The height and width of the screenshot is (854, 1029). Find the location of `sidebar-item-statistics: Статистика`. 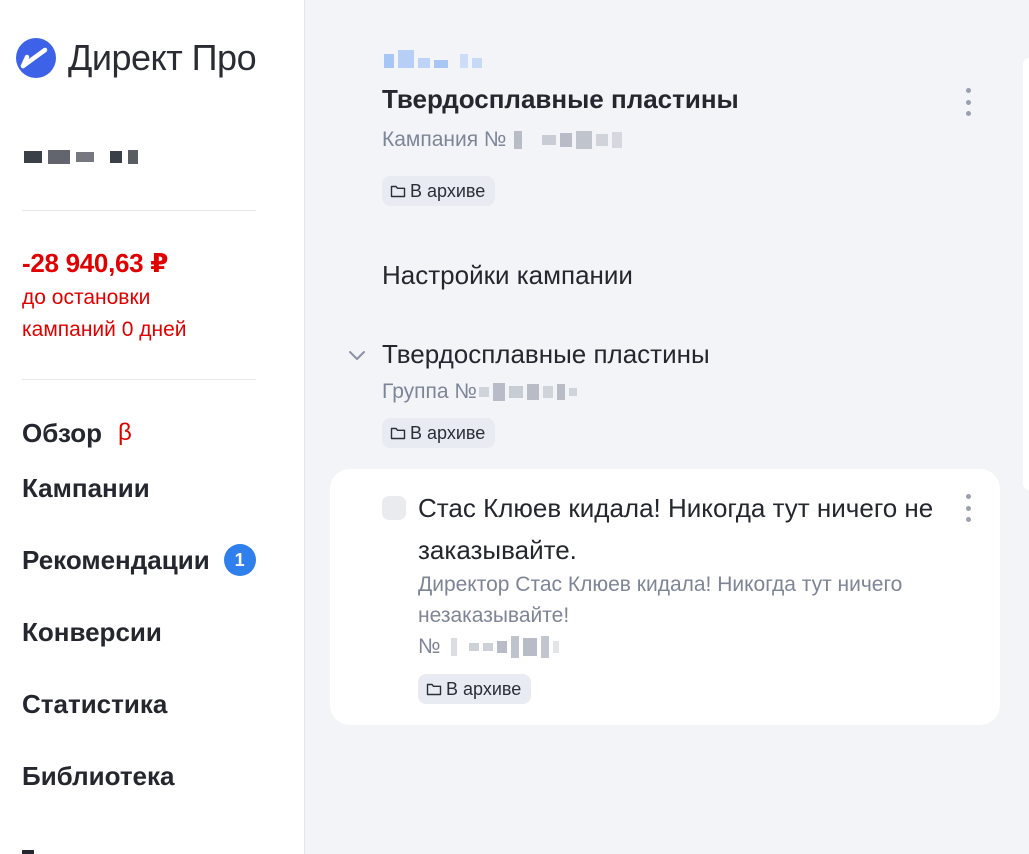

sidebar-item-statistics: Статистика is located at coordinates (139, 704).